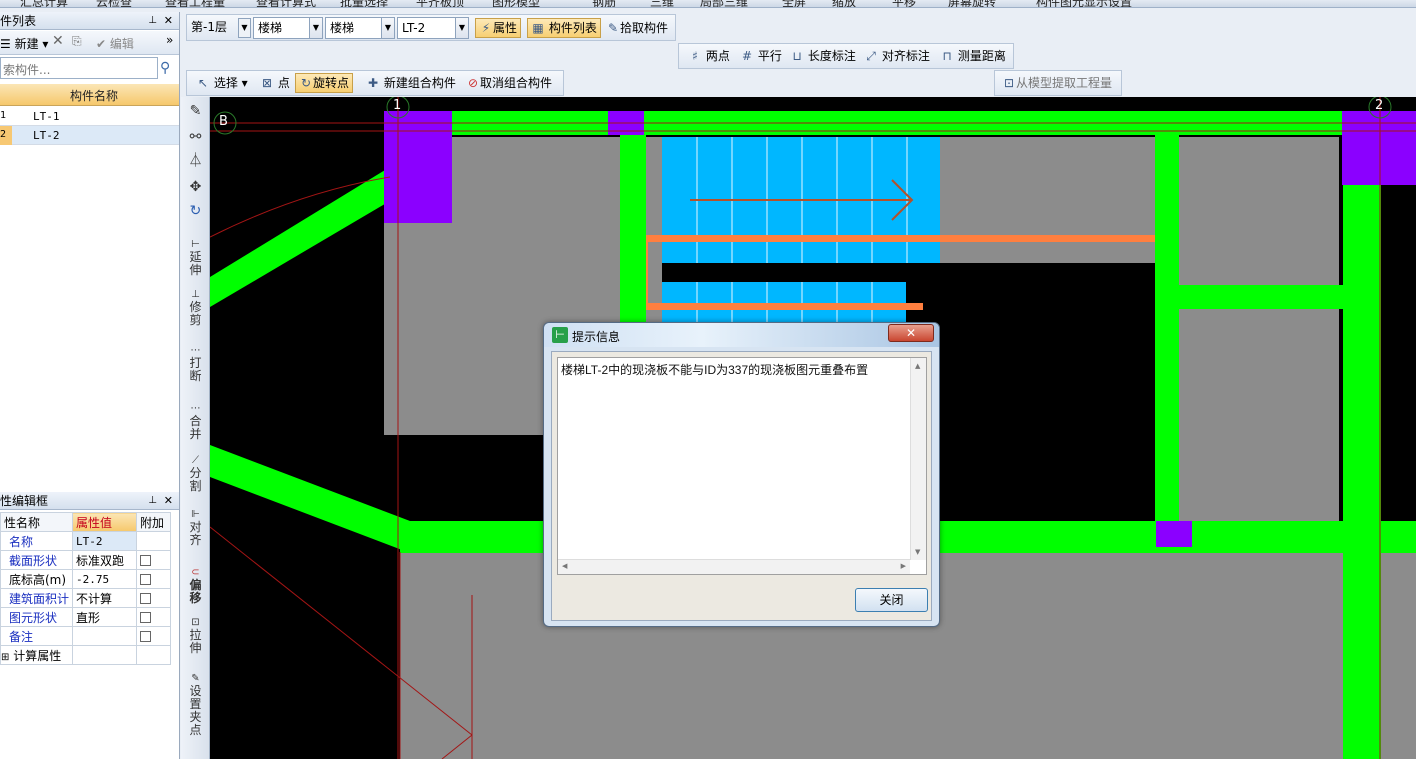  What do you see at coordinates (195, 572) in the screenshot?
I see `offset-icon: ⊂` at bounding box center [195, 572].